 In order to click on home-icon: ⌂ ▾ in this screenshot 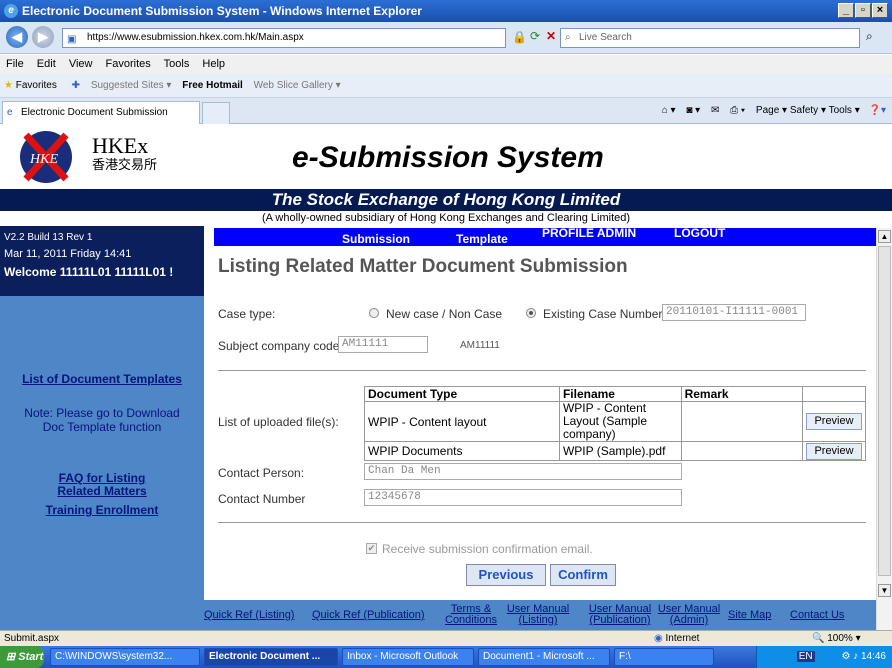, I will do `click(669, 110)`.